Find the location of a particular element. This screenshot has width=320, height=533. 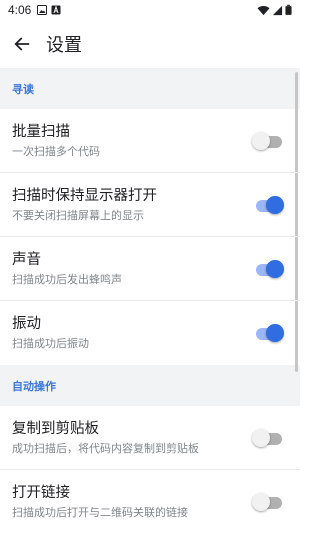

setting-copy-to-clipboard: 复制到剪贴板 成功扫描后，将代码内容复制到剪贴板 is located at coordinates (150, 438).